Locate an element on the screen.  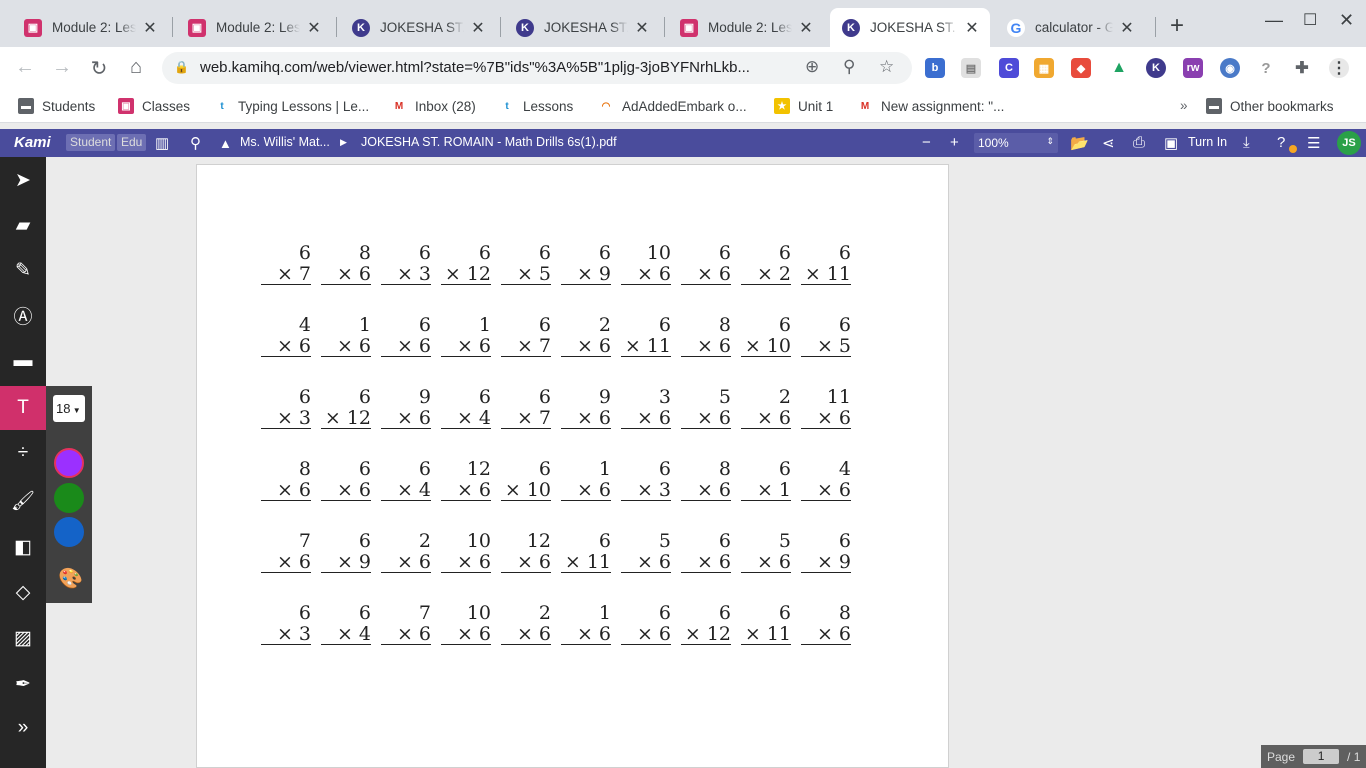
expand-tools-chevron-icon: » is located at coordinates (23, 728).